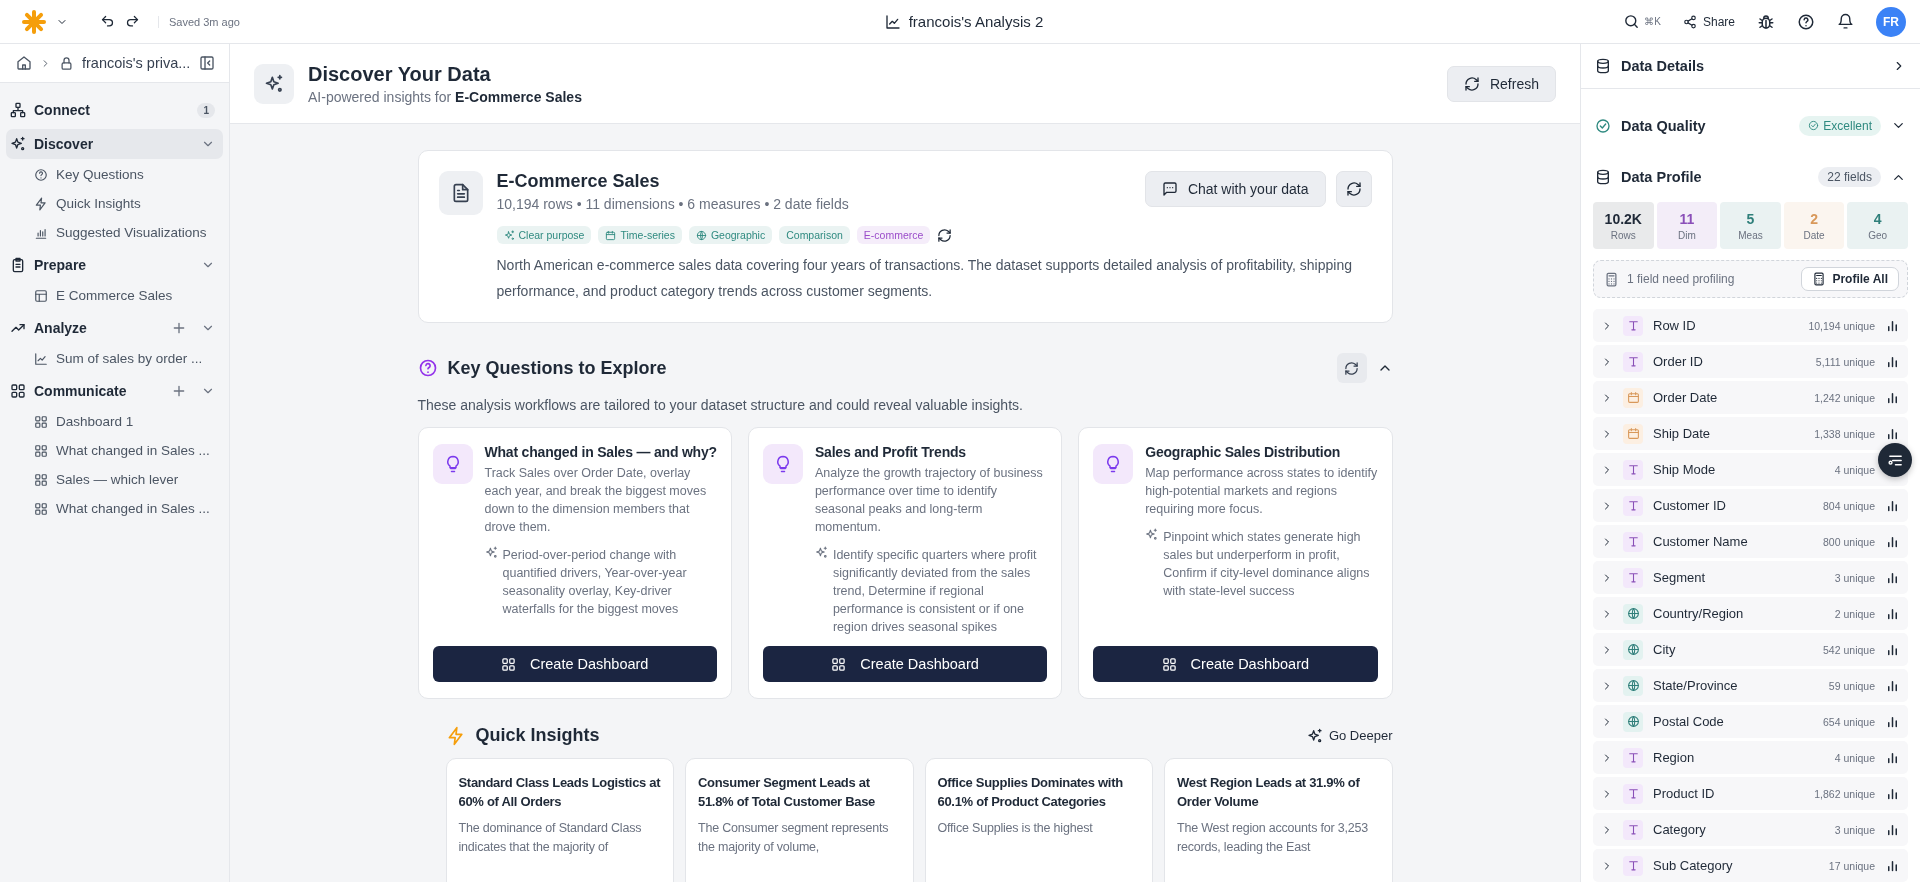 The width and height of the screenshot is (1920, 882). Describe the element at coordinates (1751, 65) in the screenshot. I see `panel-title: Data Details` at that location.